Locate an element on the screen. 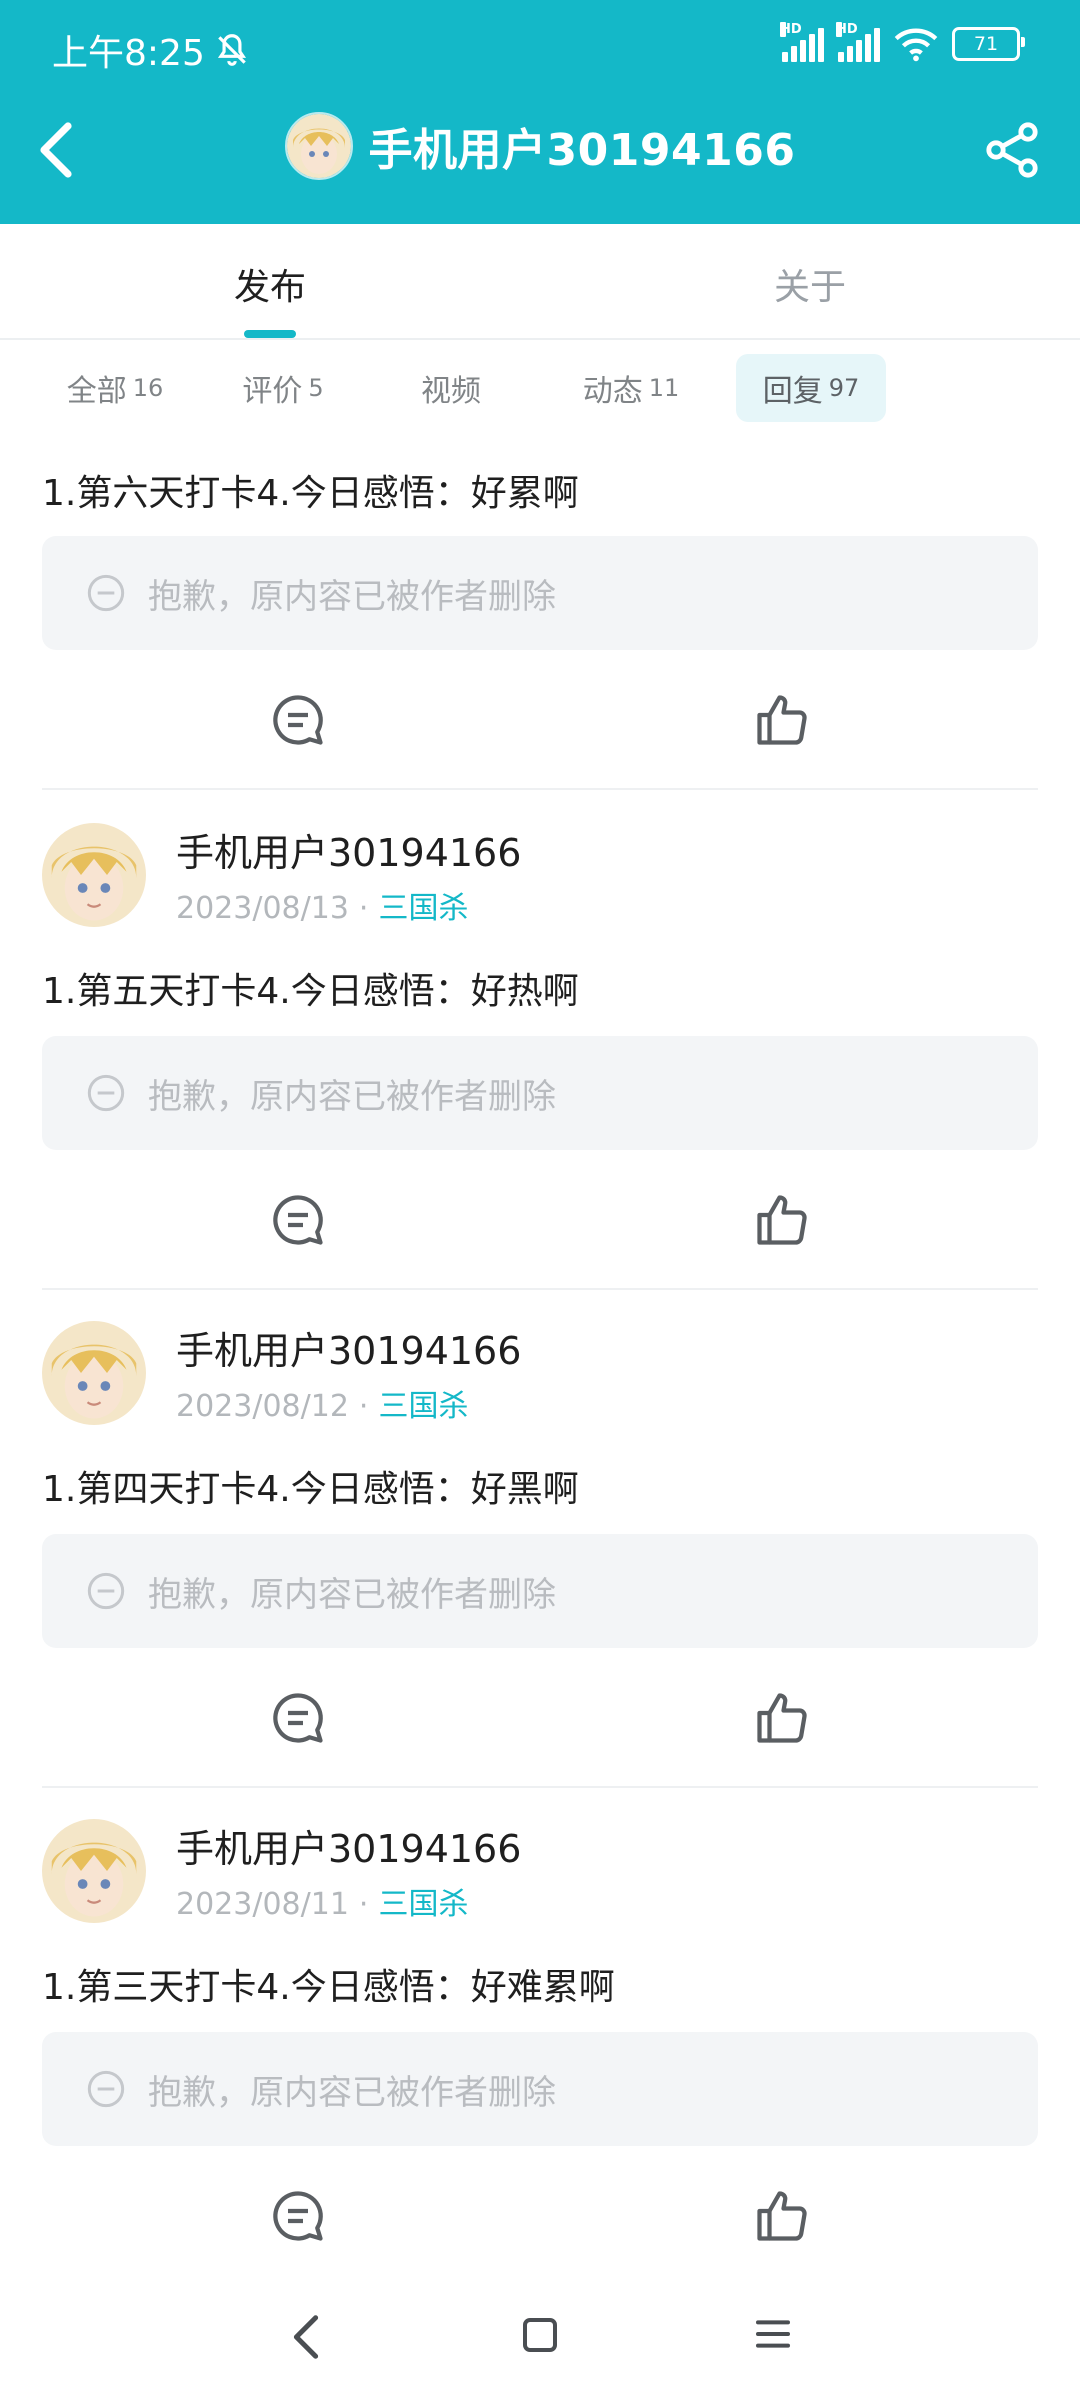  filter-all: 全部 16 is located at coordinates (115, 388).